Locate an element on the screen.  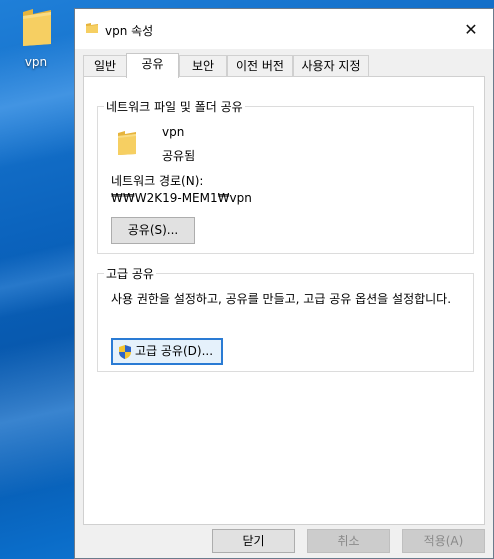
tab-general: 일반 is located at coordinates (105, 65).